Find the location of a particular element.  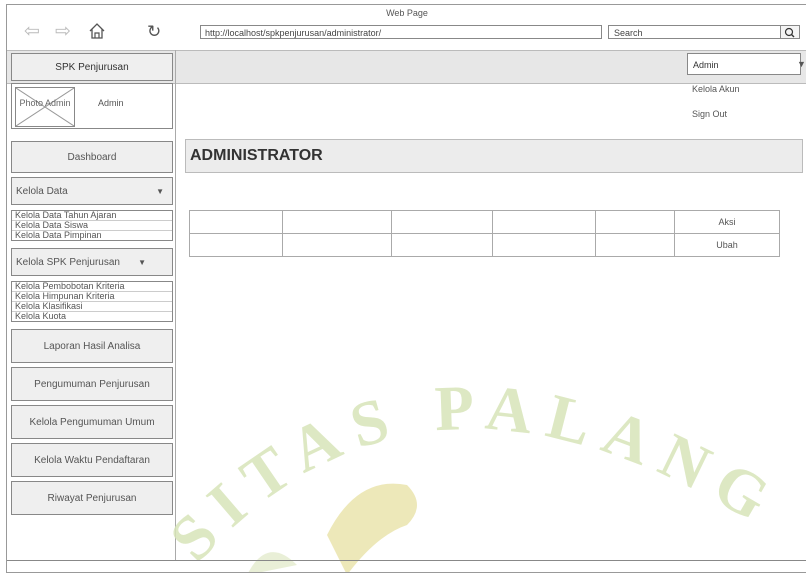

kelola-data-label: Kelola Data is located at coordinates (42, 191).